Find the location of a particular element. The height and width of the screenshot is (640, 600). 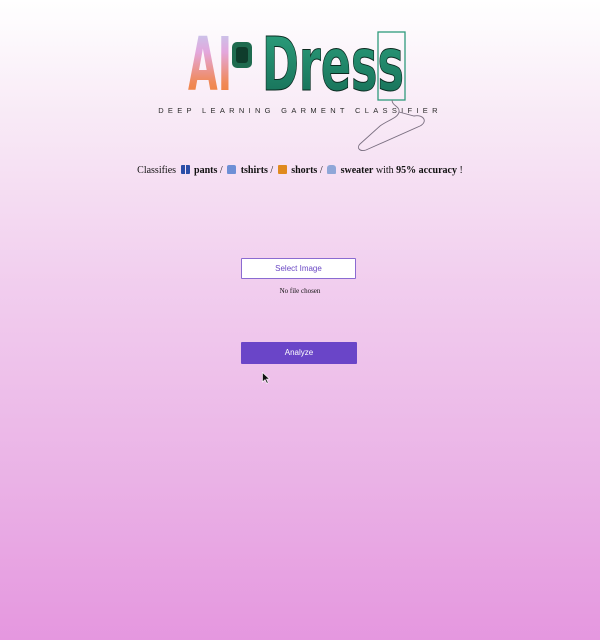

tagline-item-tshirts: tshirts is located at coordinates (254, 170).